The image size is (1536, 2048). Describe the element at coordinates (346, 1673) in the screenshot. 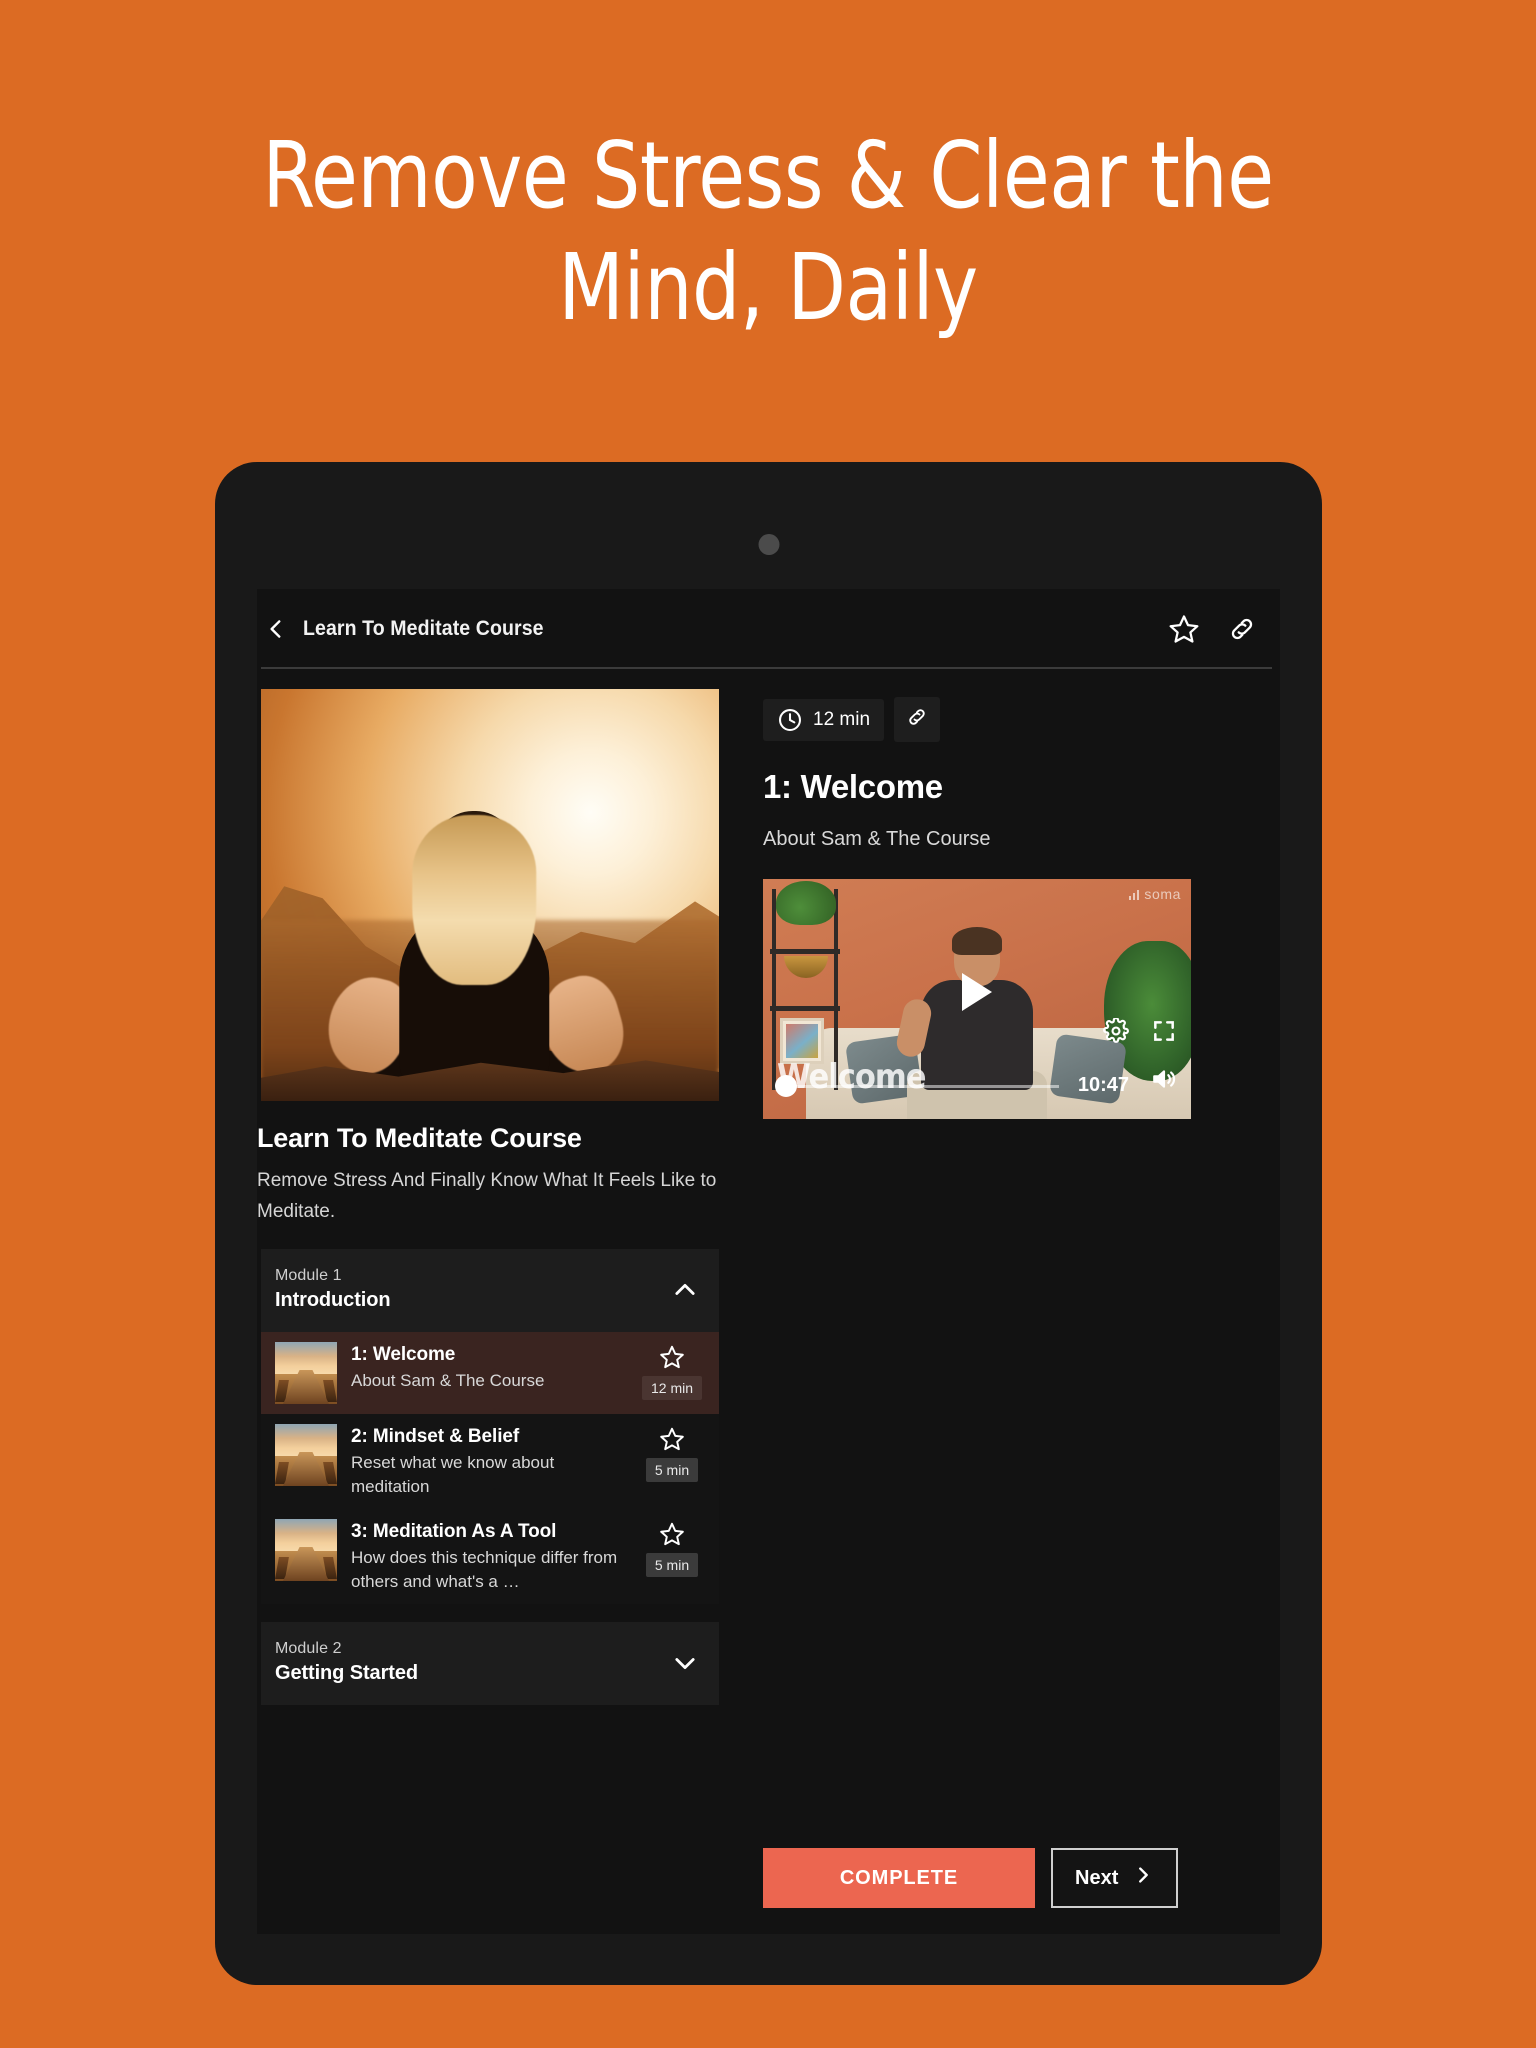

I see `module-name: Getting Started` at that location.